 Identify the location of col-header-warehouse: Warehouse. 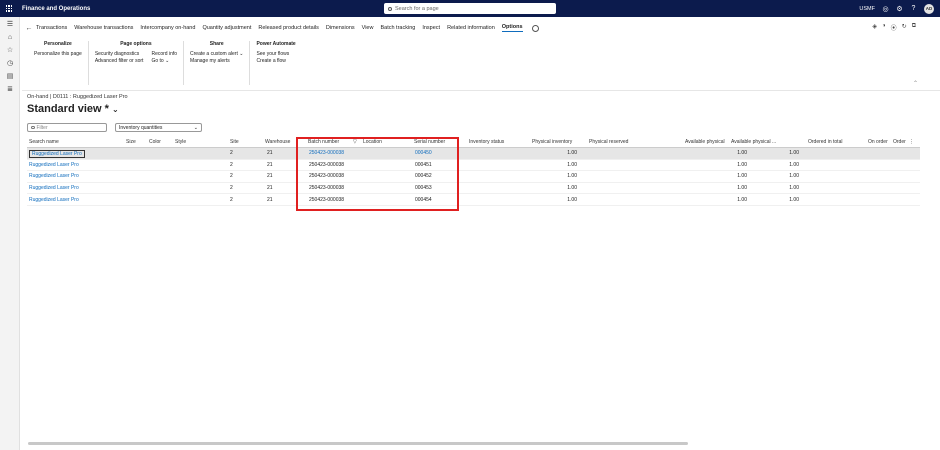
(277, 142).